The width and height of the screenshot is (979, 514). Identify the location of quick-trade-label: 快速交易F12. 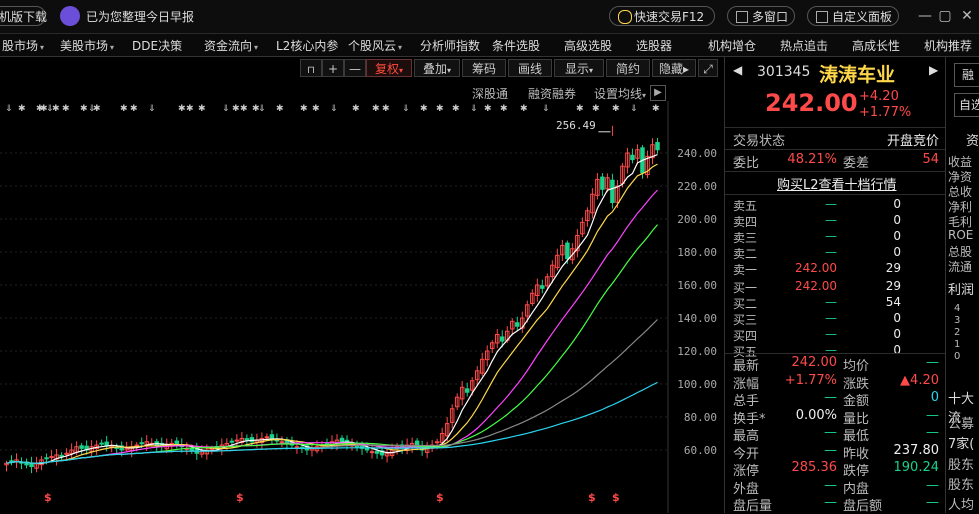
(669, 17).